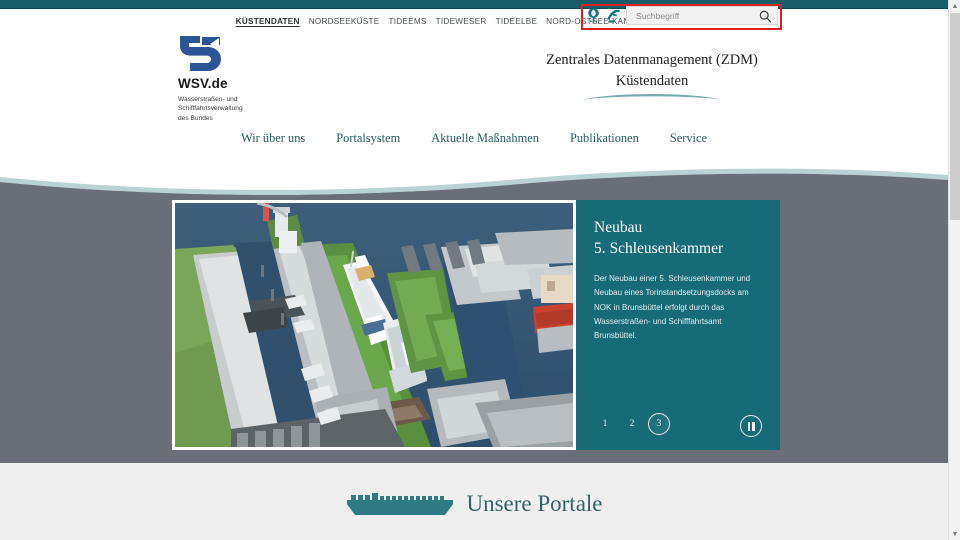 This screenshot has height=540, width=960. I want to click on pause-icon-bar-right, so click(753, 426).